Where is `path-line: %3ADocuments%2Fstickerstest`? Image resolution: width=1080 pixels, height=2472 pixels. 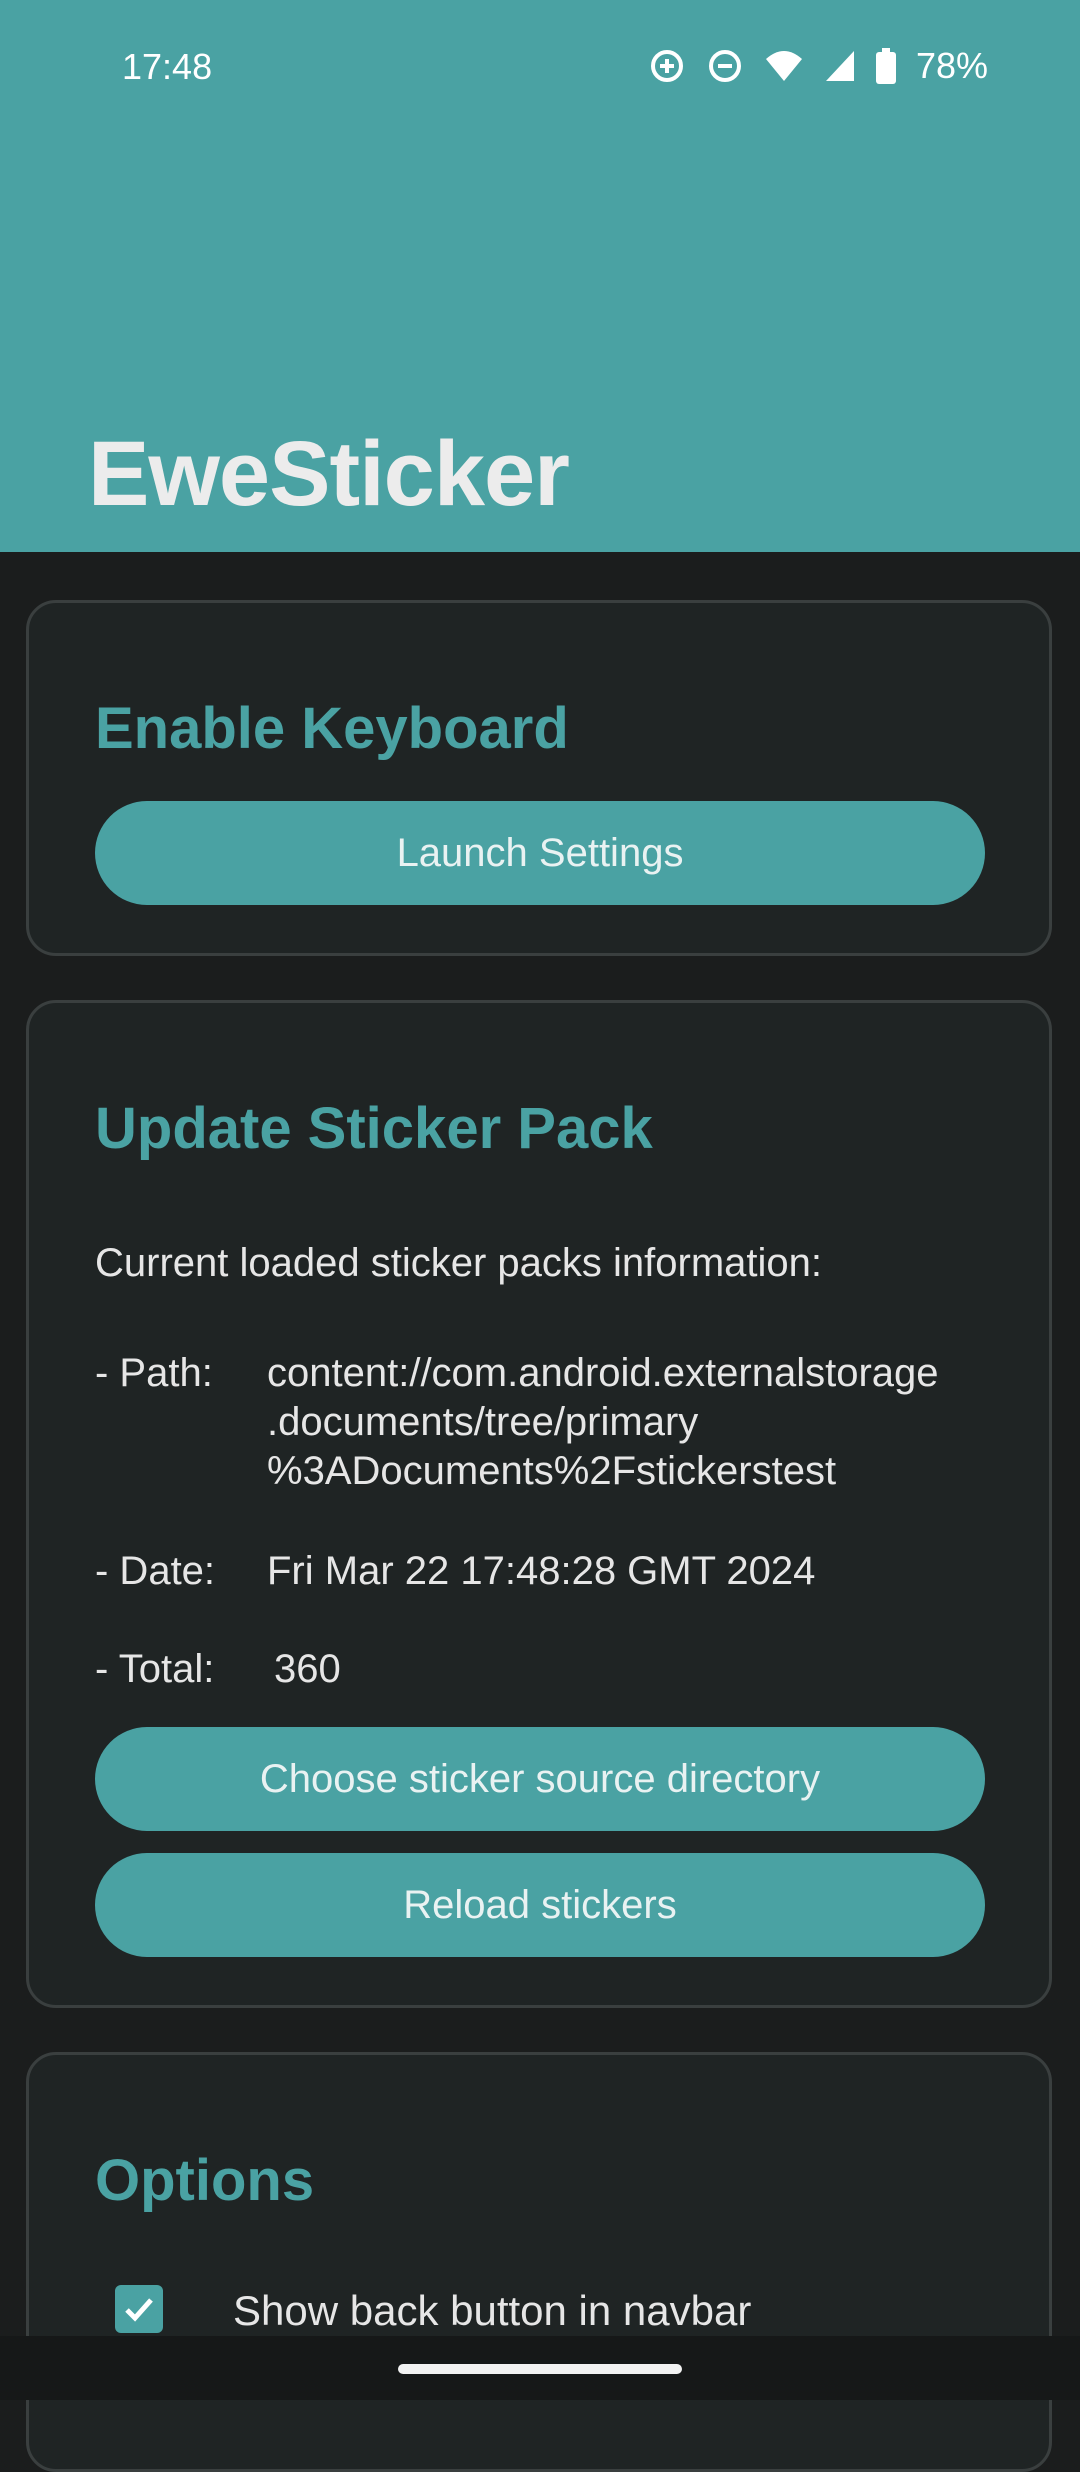 path-line: %3ADocuments%2Fstickerstest is located at coordinates (552, 1471).